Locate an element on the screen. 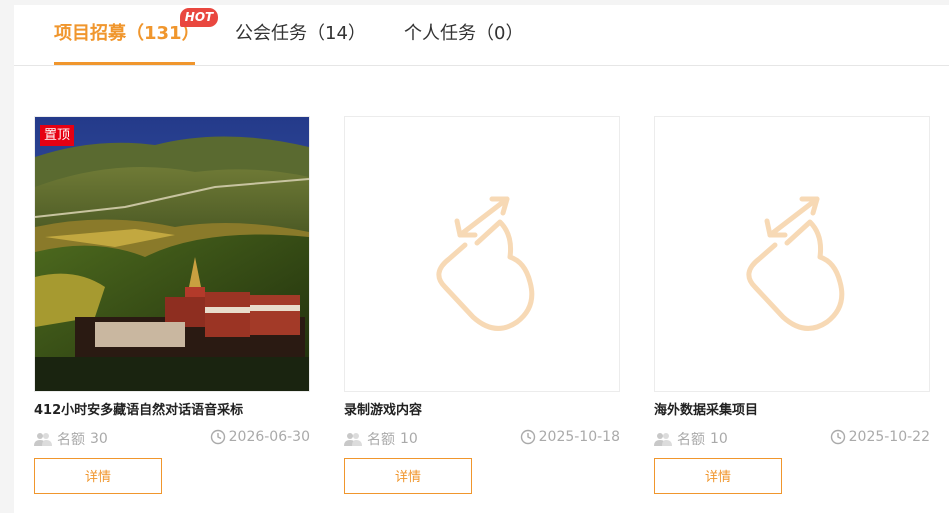 The width and height of the screenshot is (949, 513). card-title: 海外数据采集项目 is located at coordinates (792, 411).